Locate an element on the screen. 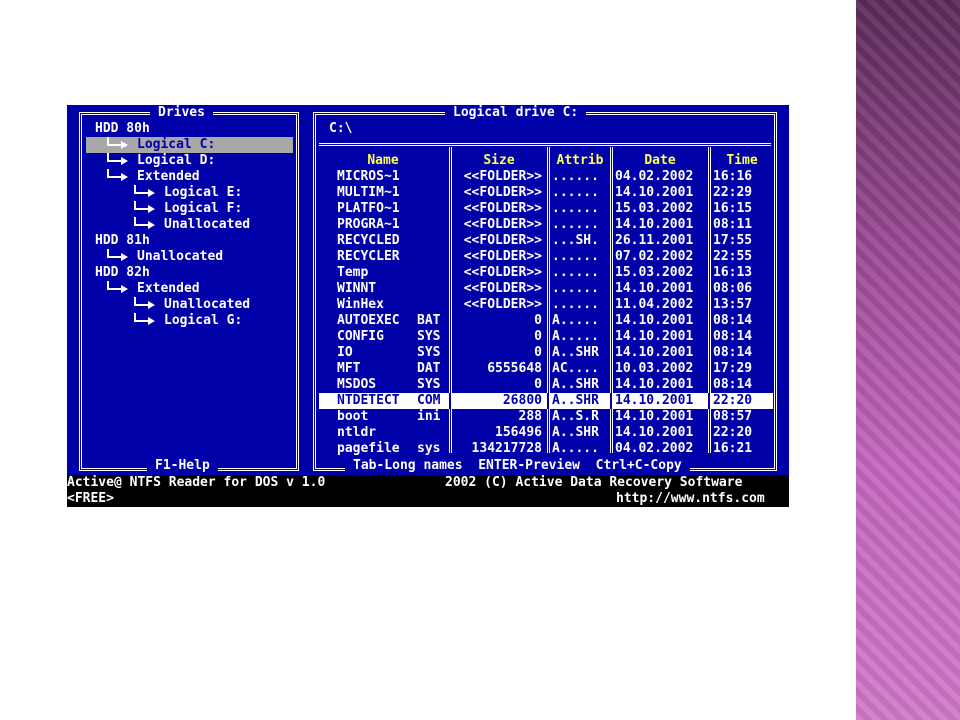 Image resolution: width=960 pixels, height=720 pixels. drive-tree-item: Logical F: is located at coordinates (189, 209).